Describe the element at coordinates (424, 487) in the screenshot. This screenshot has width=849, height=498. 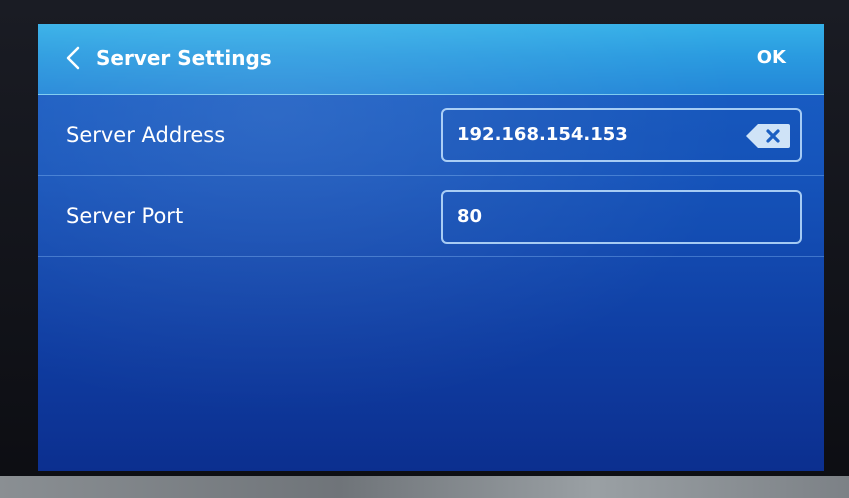
I see `device-base` at that location.